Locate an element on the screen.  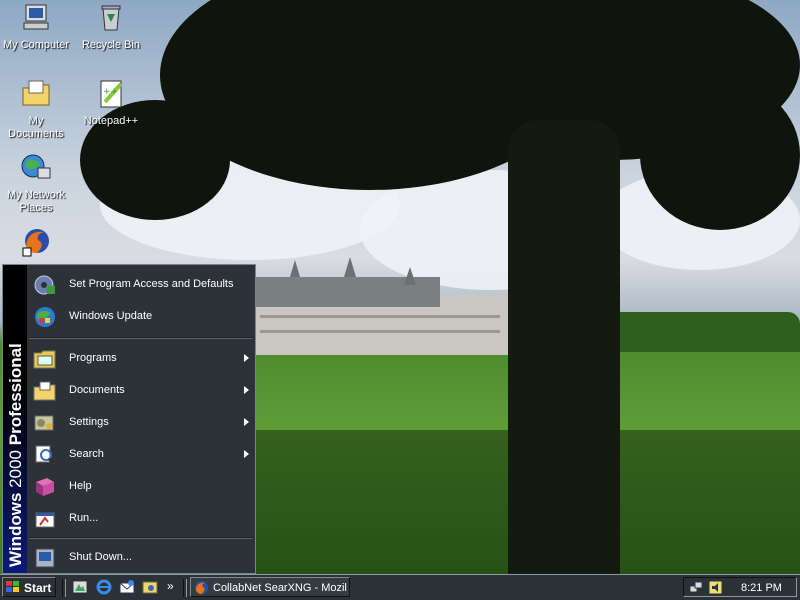
menu-item-label: Set Program Access and Defaults is located at coordinates (151, 284).